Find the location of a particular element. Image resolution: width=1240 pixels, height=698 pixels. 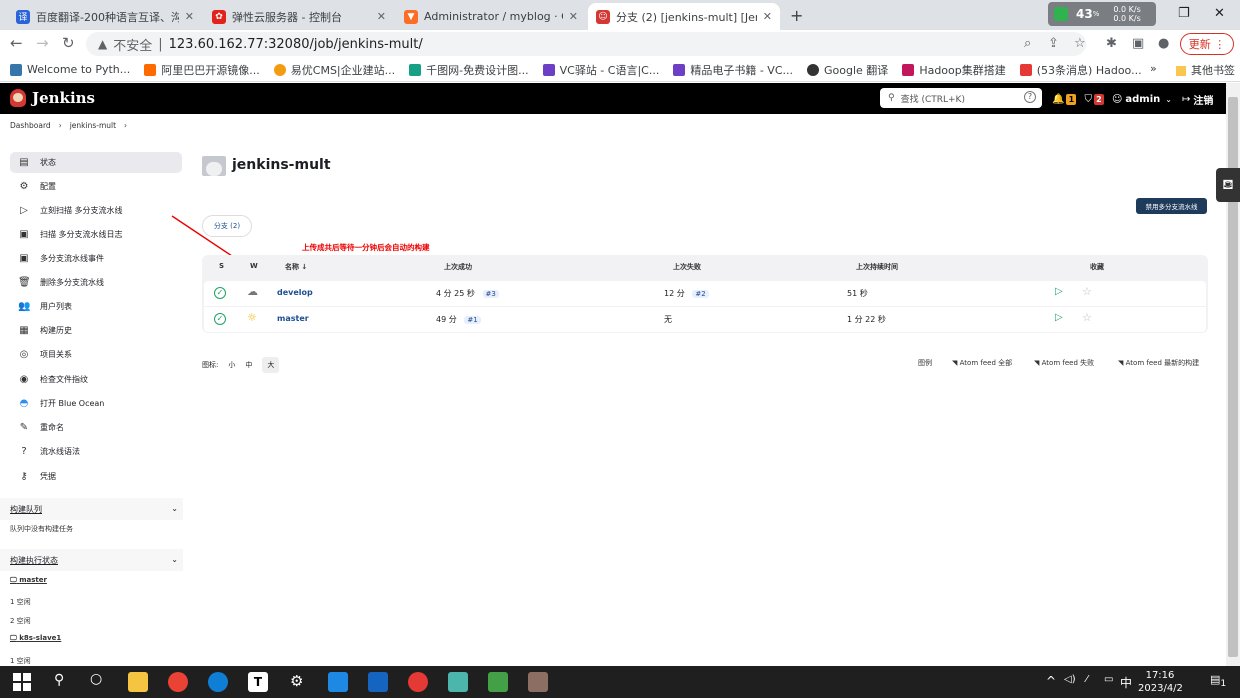

play-icon: ▷ is located at coordinates (1059, 291).